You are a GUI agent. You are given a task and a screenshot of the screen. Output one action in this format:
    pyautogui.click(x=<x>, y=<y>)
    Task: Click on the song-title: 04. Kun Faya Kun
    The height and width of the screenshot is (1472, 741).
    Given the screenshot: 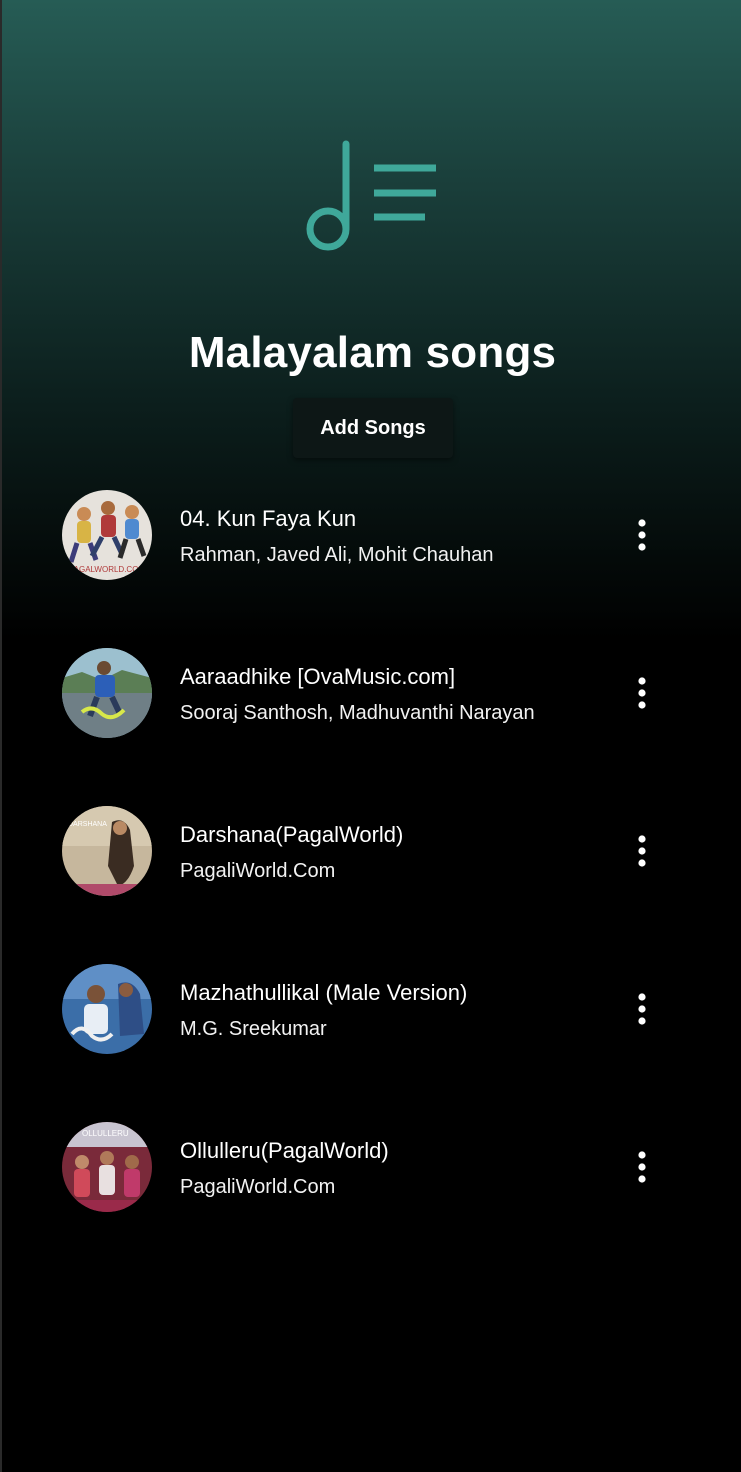 What is the action you would take?
    pyautogui.click(x=268, y=518)
    